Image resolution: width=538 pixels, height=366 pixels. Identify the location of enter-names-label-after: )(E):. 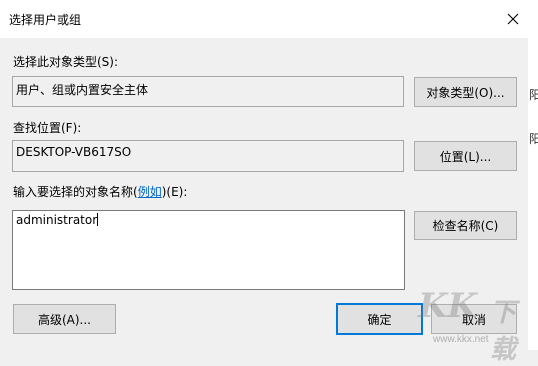
(174, 192).